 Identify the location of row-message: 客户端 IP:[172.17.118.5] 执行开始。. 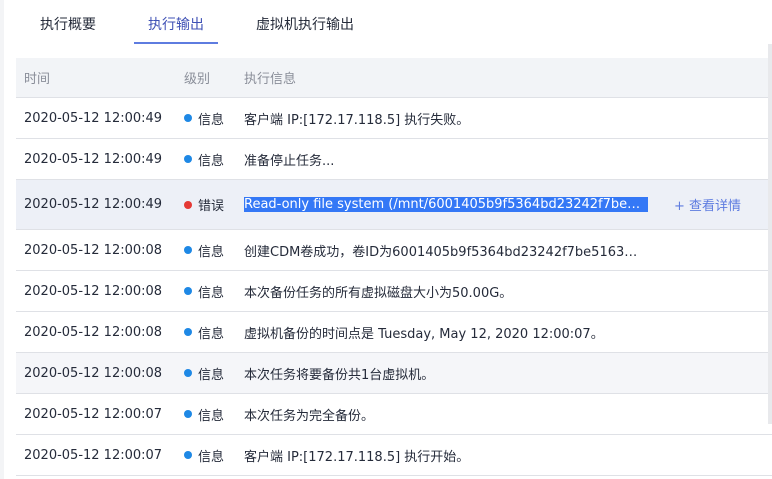
(504, 455).